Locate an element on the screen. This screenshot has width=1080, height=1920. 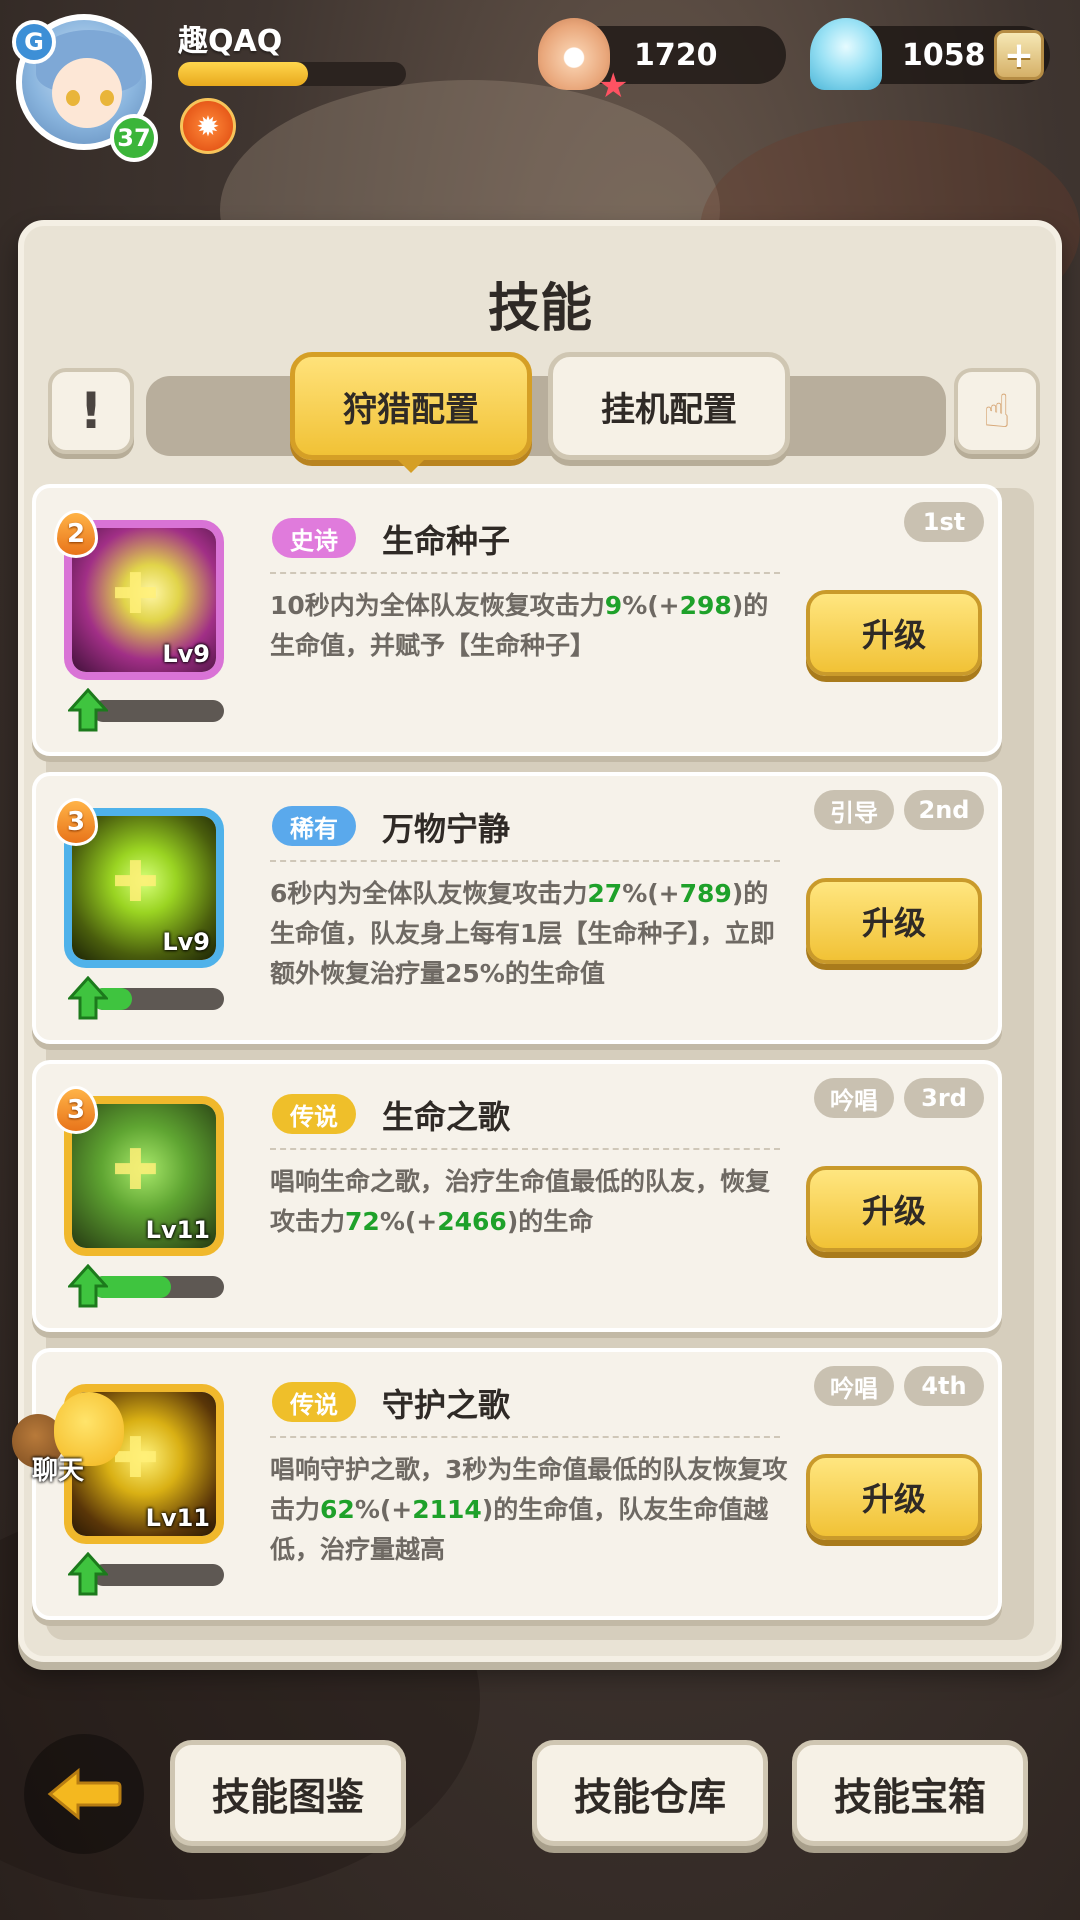
button-label: 技能图鉴 is located at coordinates (287, 1796).